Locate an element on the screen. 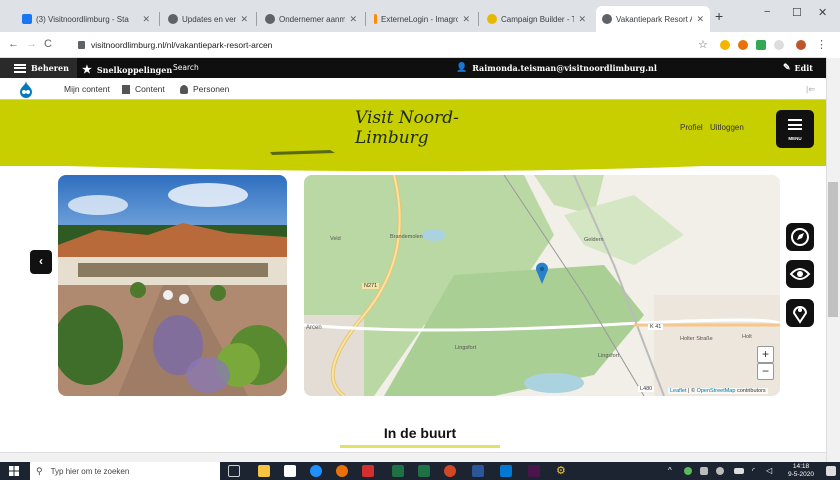 This screenshot has height=480, width=840. edit-button: ✎ Edit is located at coordinates (798, 68).